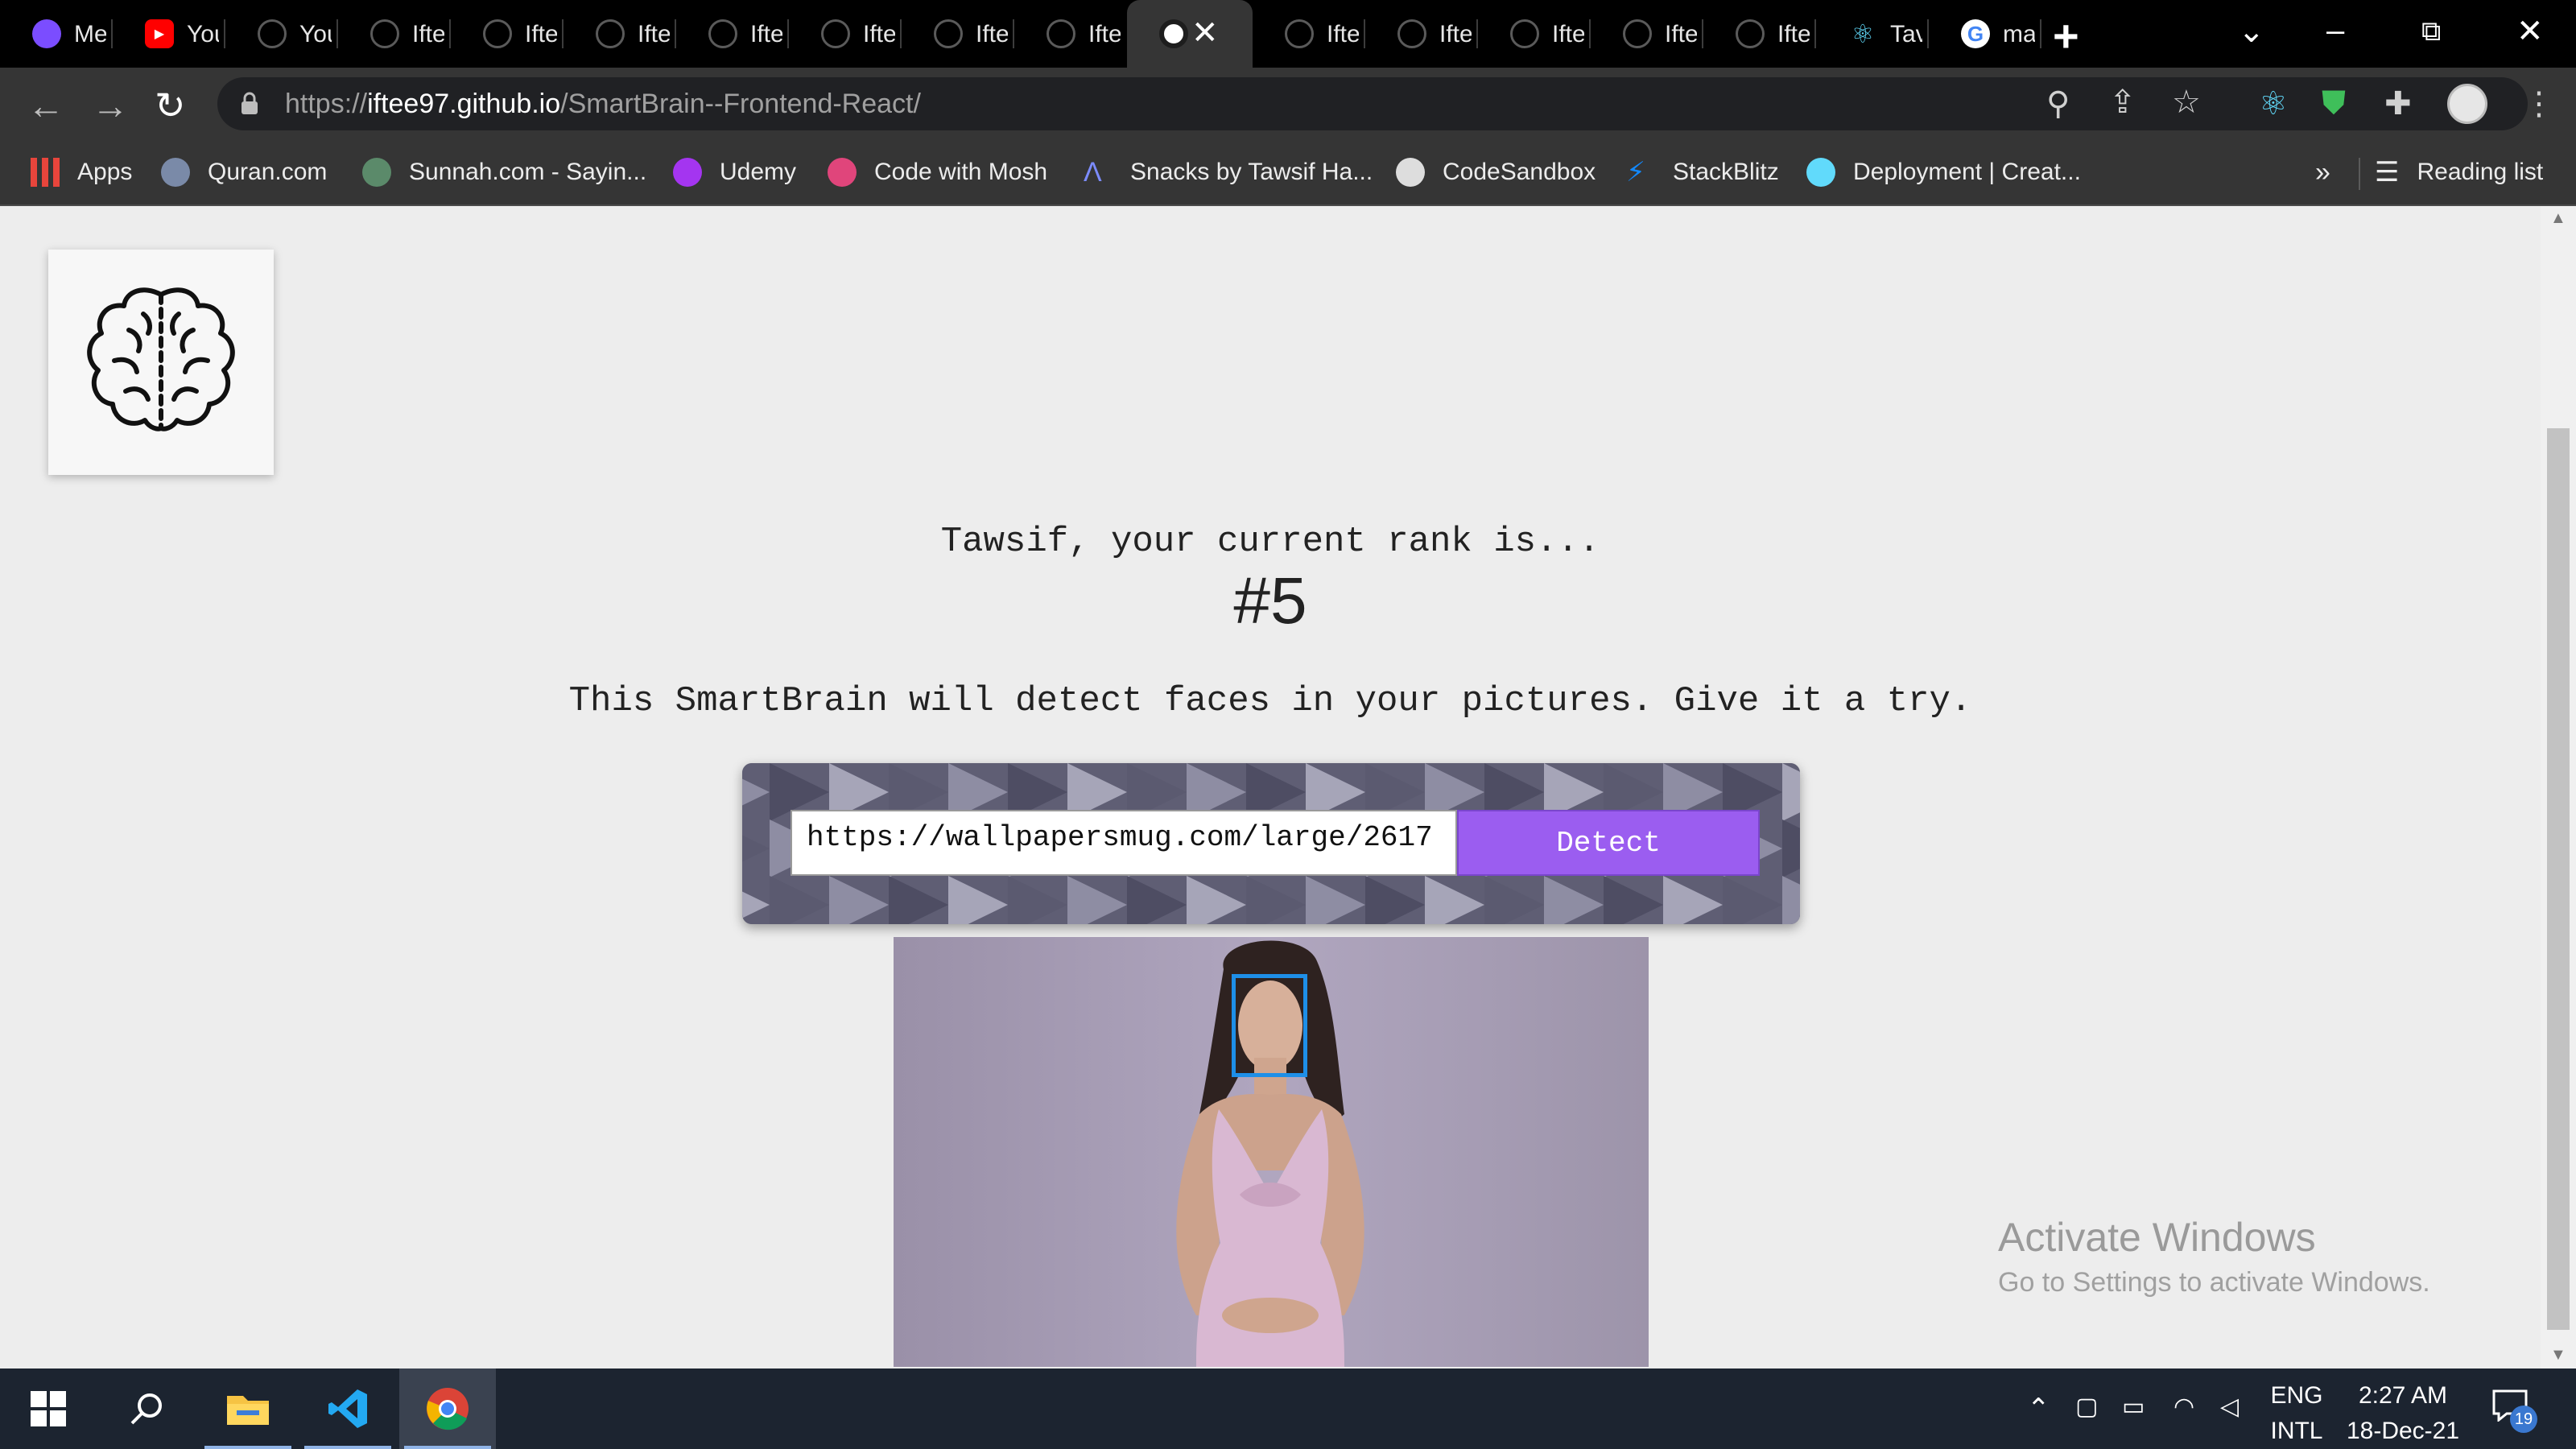 This screenshot has width=2576, height=1449. What do you see at coordinates (2398, 103) in the screenshot?
I see `extensions-icon: ✚` at bounding box center [2398, 103].